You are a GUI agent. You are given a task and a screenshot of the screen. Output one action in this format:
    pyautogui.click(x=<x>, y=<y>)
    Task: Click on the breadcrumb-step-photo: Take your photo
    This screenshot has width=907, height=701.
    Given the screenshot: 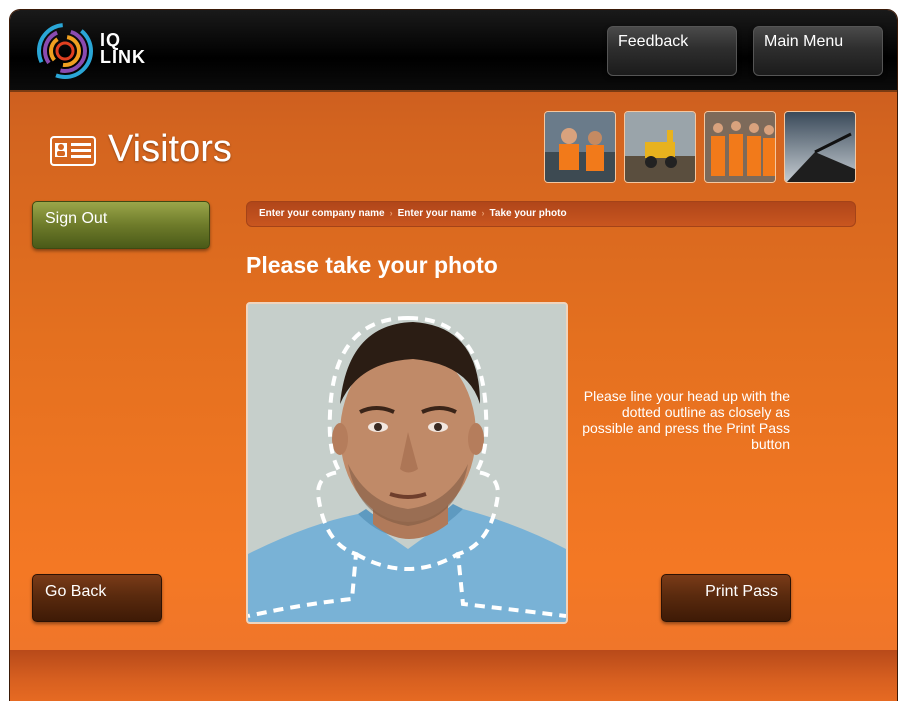 What is the action you would take?
    pyautogui.click(x=528, y=213)
    